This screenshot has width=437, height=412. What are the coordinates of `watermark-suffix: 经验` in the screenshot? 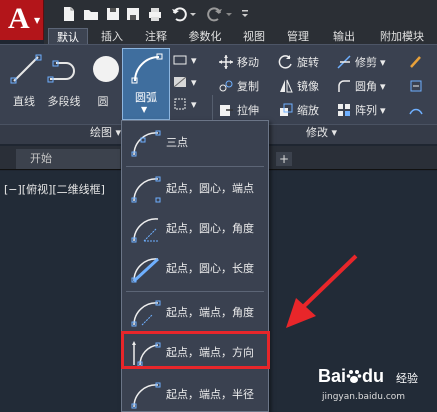 It's located at (407, 378).